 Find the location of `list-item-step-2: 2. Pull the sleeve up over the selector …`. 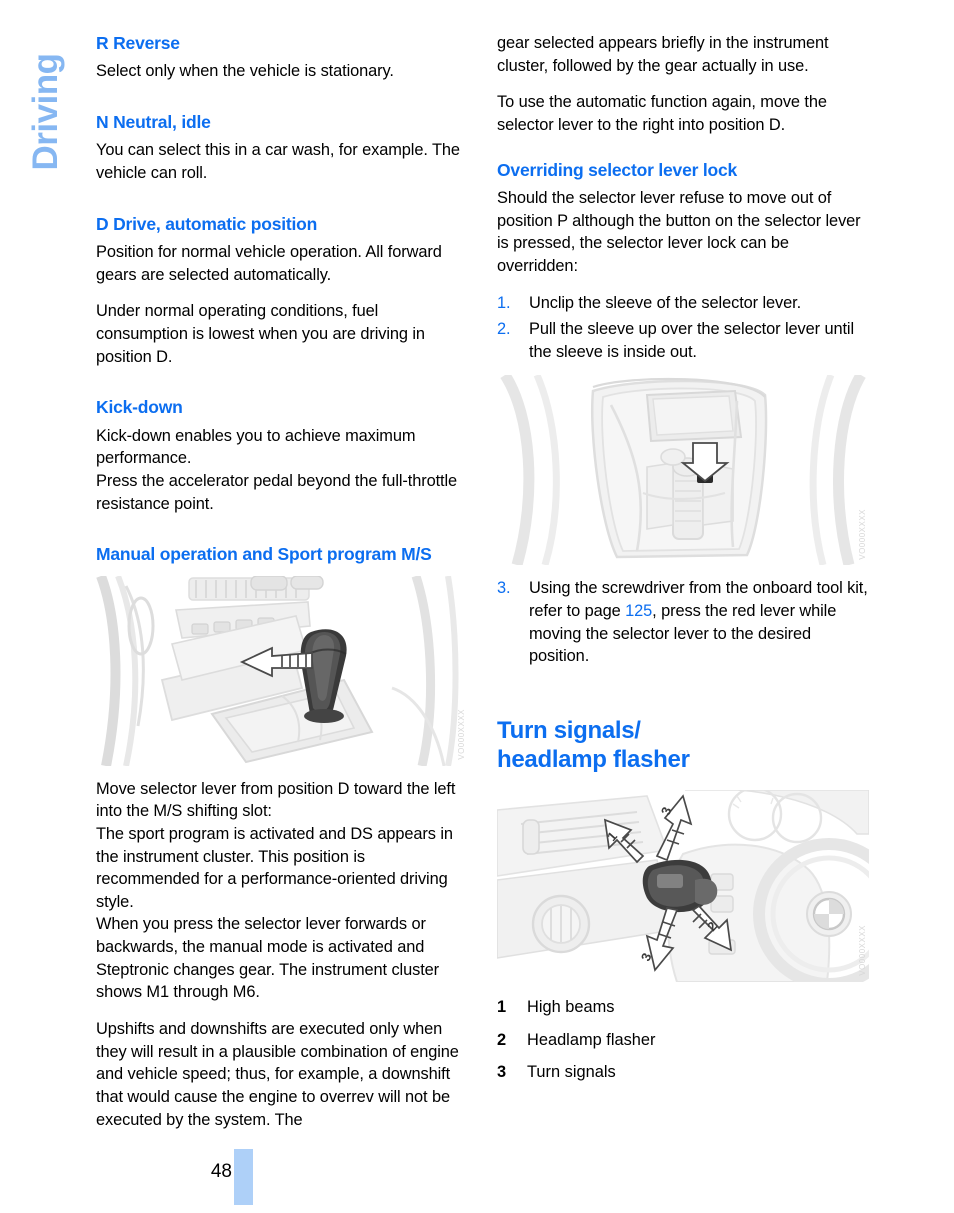

list-item-step-2: 2. Pull the sleeve up over the selector … is located at coordinates (683, 340).